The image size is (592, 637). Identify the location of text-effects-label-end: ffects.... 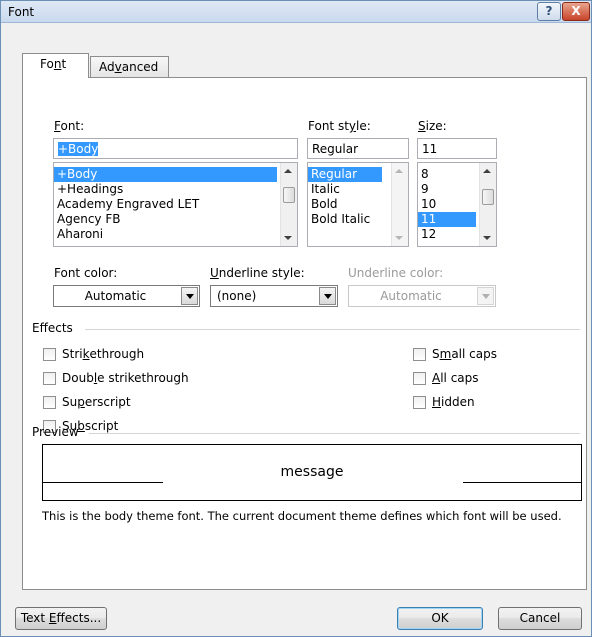
(79, 618).